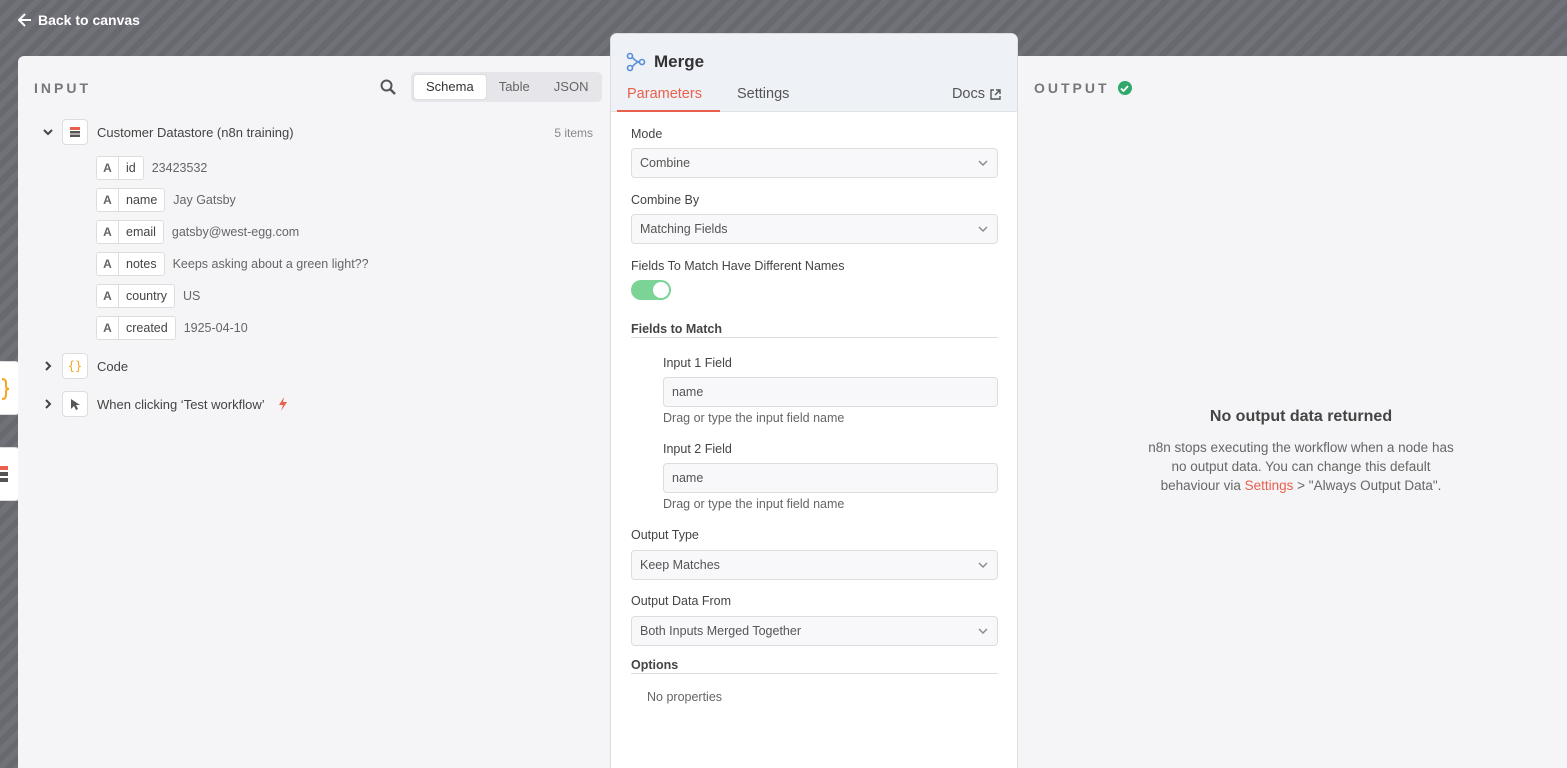 This screenshot has width=1567, height=768. What do you see at coordinates (995, 94) in the screenshot?
I see `external-link-icon` at bounding box center [995, 94].